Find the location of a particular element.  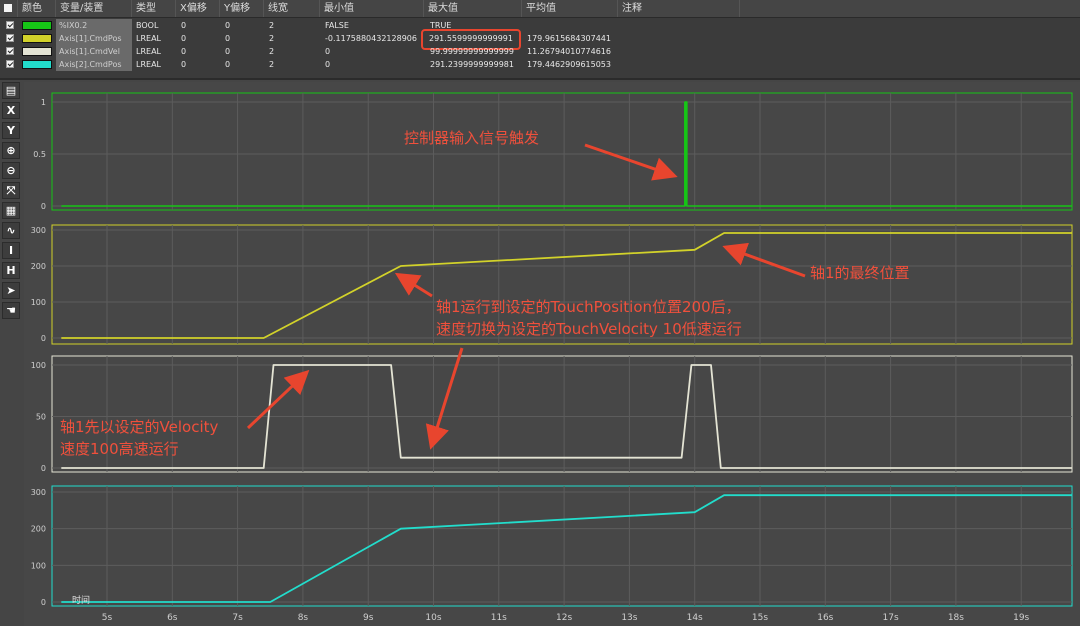

annotation-trigger: 控制器输入信号触发 is located at coordinates (472, 138).